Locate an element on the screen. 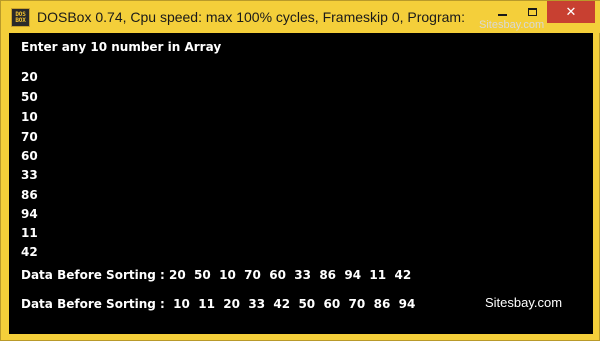 Image resolution: width=600 pixels, height=341 pixels. input-line: 33 is located at coordinates (29, 175).